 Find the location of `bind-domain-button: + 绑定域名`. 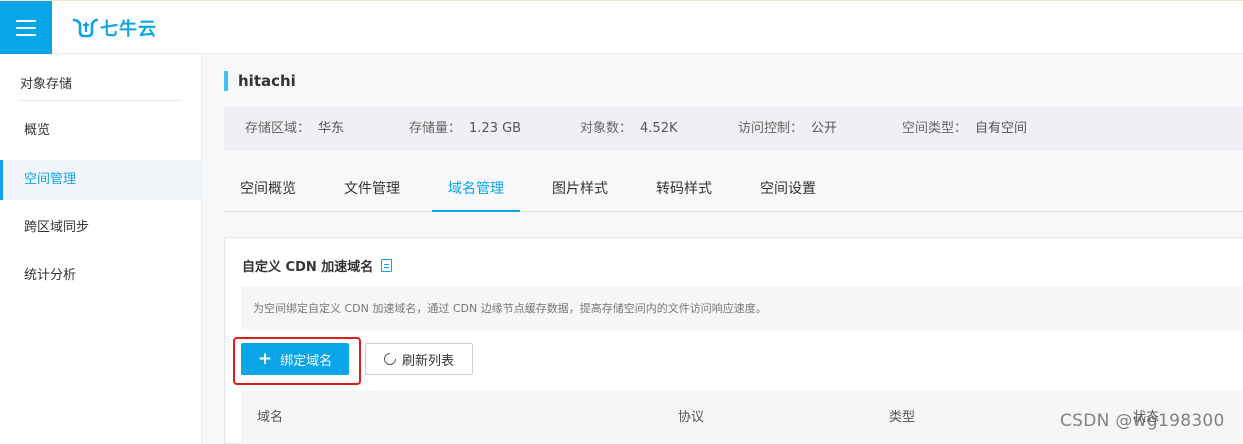

bind-domain-button: + 绑定域名 is located at coordinates (295, 359).